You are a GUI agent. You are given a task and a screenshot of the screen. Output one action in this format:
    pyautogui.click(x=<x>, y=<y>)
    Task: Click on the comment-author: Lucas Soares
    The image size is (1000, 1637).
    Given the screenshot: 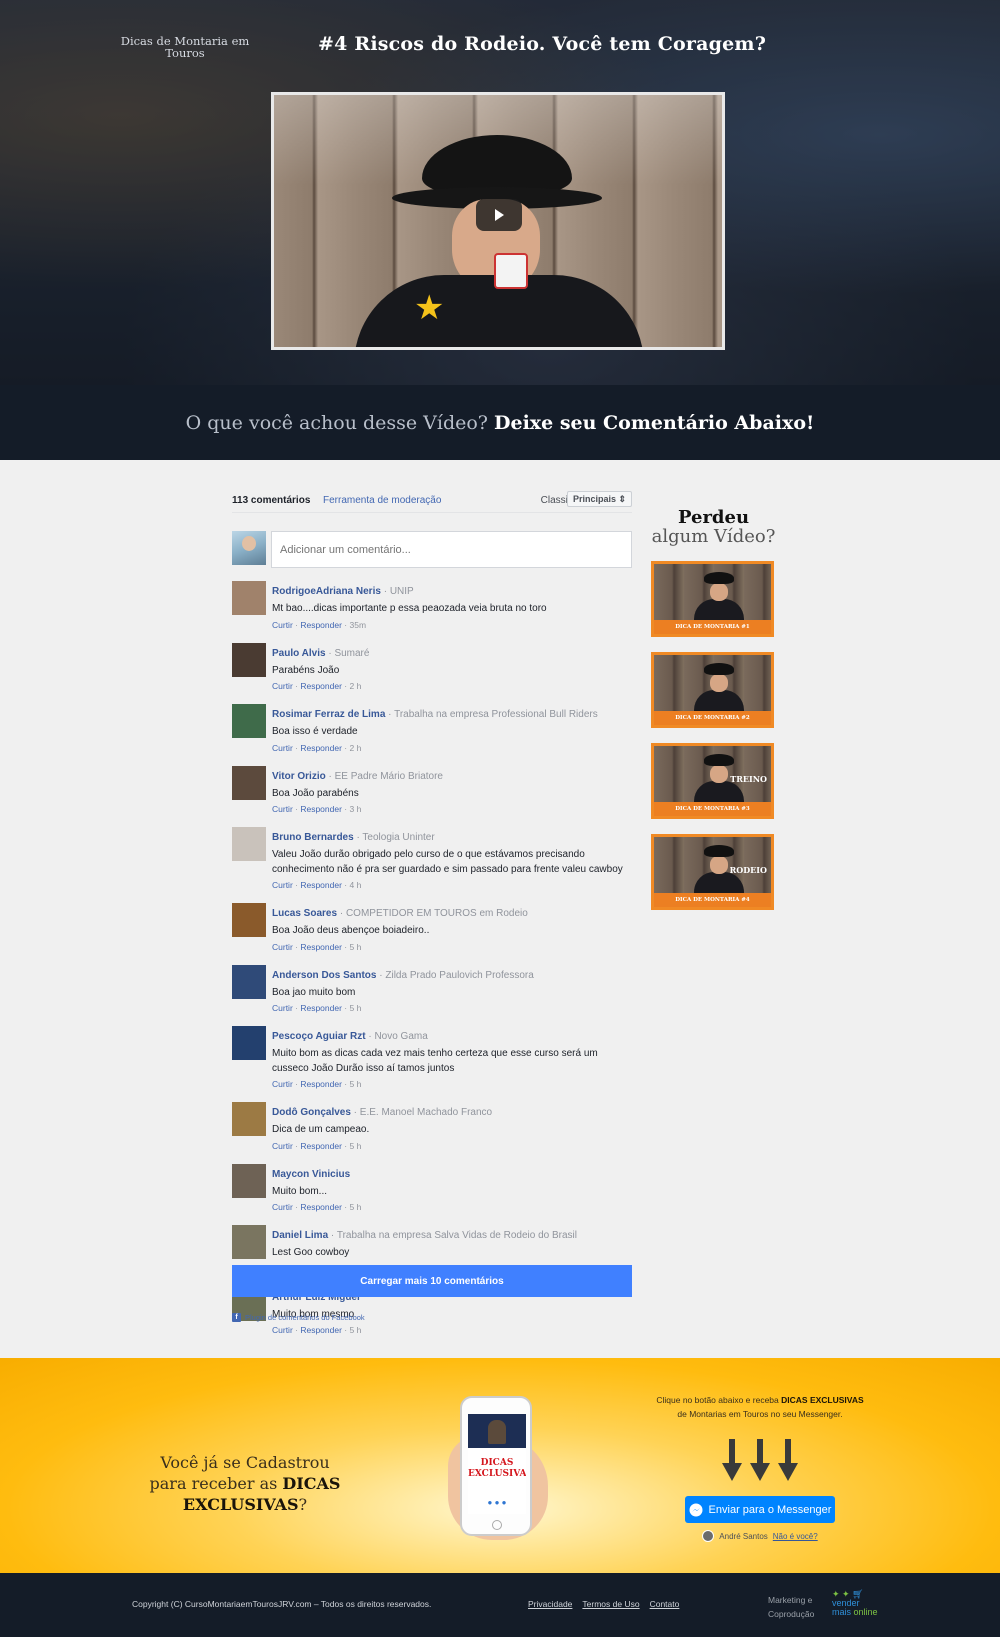 What is the action you would take?
    pyautogui.click(x=304, y=913)
    